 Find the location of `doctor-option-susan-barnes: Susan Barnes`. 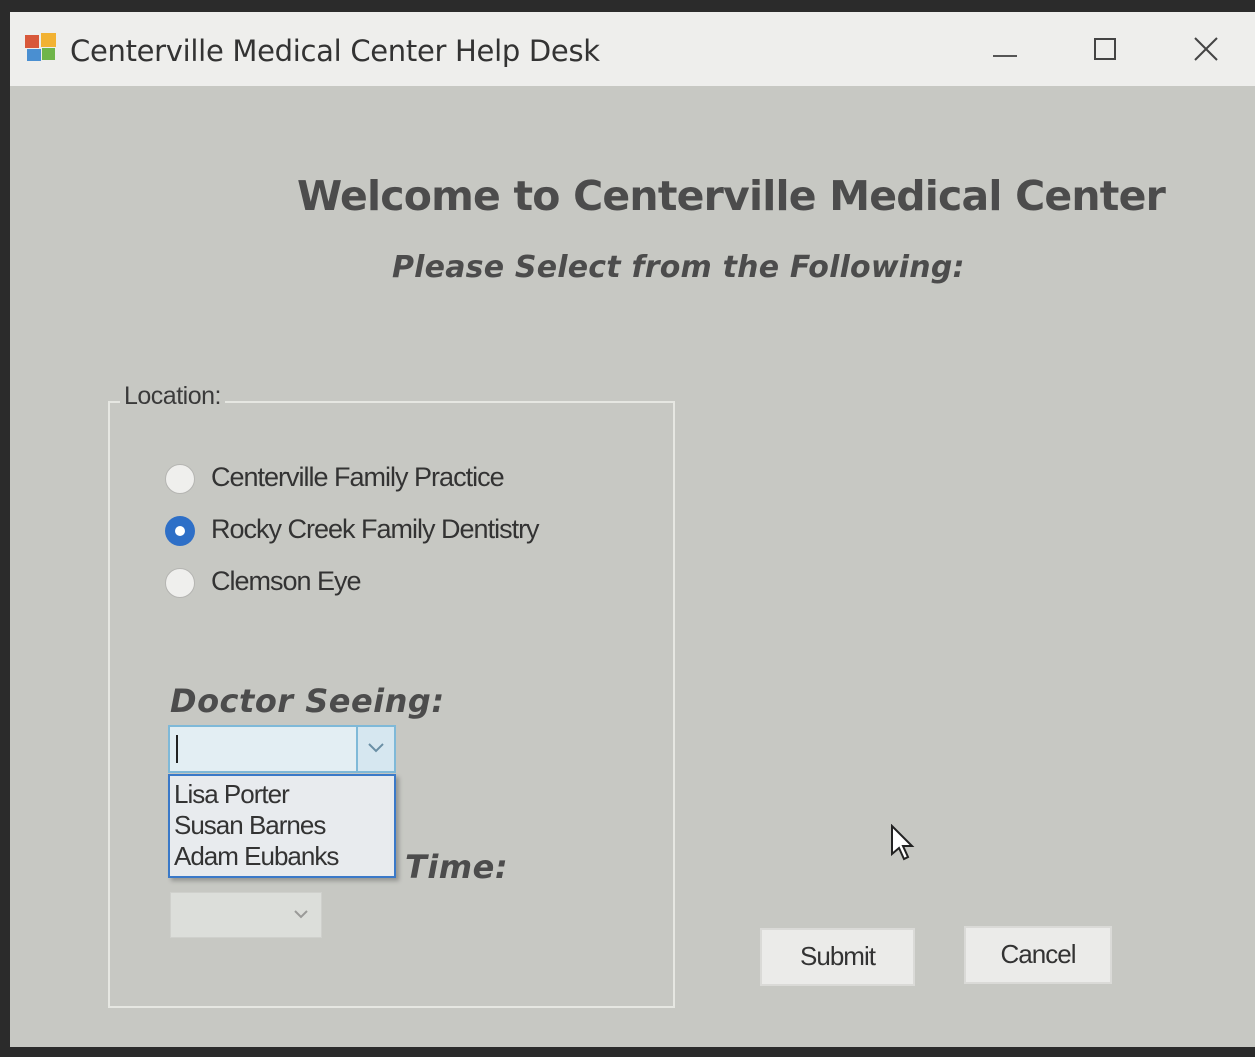

doctor-option-susan-barnes: Susan Barnes is located at coordinates (282, 825).